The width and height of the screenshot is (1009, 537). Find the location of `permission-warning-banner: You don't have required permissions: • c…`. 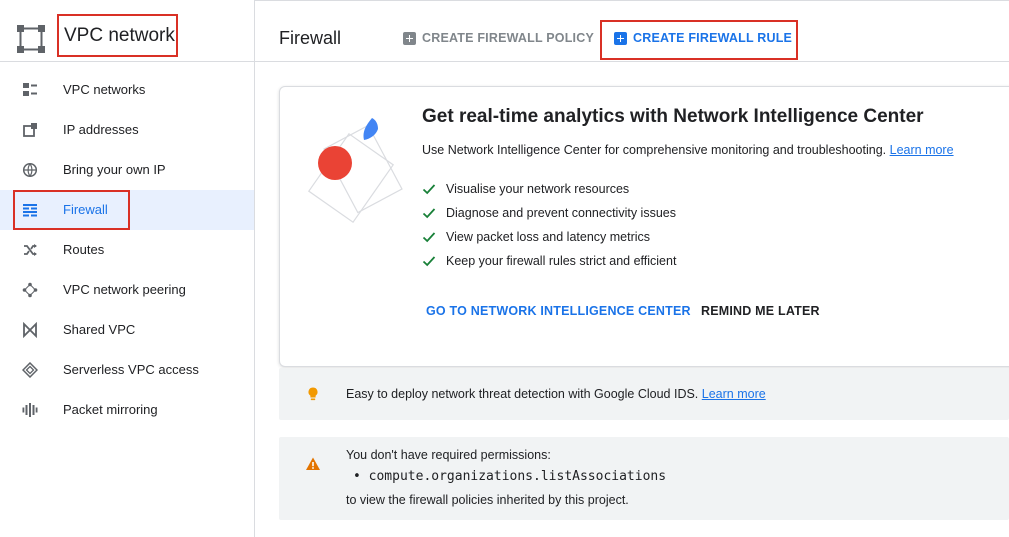

permission-warning-banner: You don't have required permissions: • c… is located at coordinates (644, 478).